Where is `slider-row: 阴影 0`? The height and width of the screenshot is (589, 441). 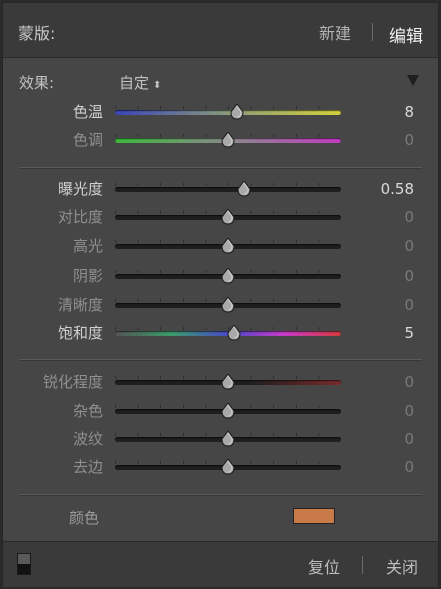 slider-row: 阴影 0 is located at coordinates (220, 276).